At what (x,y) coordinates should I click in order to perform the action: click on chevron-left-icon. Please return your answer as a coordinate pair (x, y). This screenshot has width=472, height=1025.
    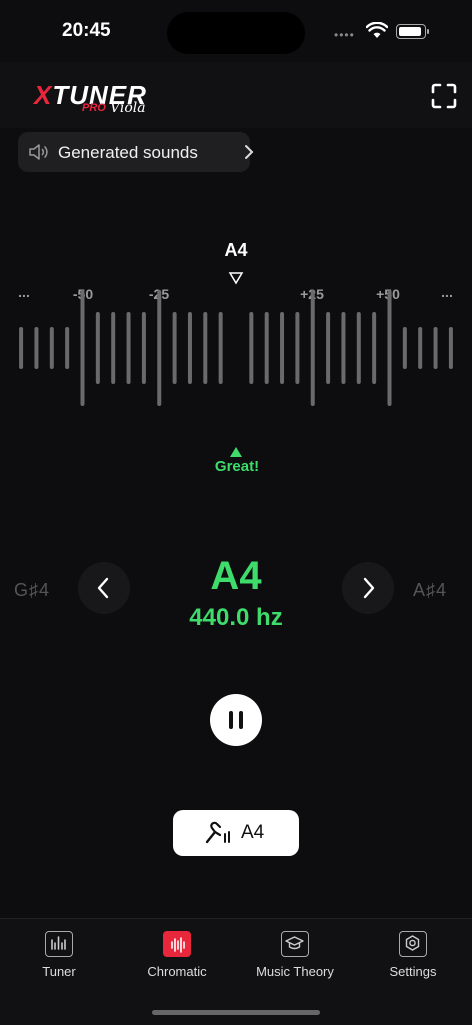
    Looking at the image, I should click on (103, 588).